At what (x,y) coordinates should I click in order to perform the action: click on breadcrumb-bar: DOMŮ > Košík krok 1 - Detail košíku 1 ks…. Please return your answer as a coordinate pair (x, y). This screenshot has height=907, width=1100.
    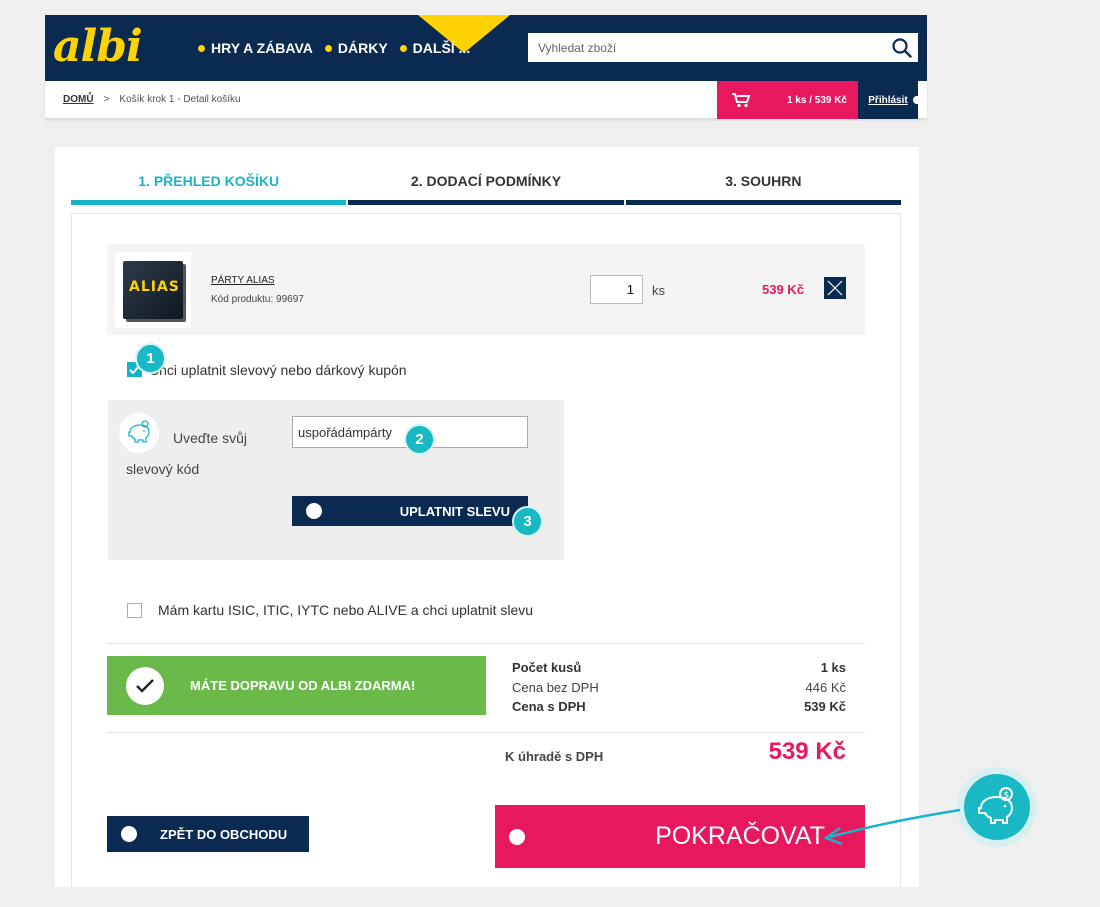
    Looking at the image, I should click on (486, 100).